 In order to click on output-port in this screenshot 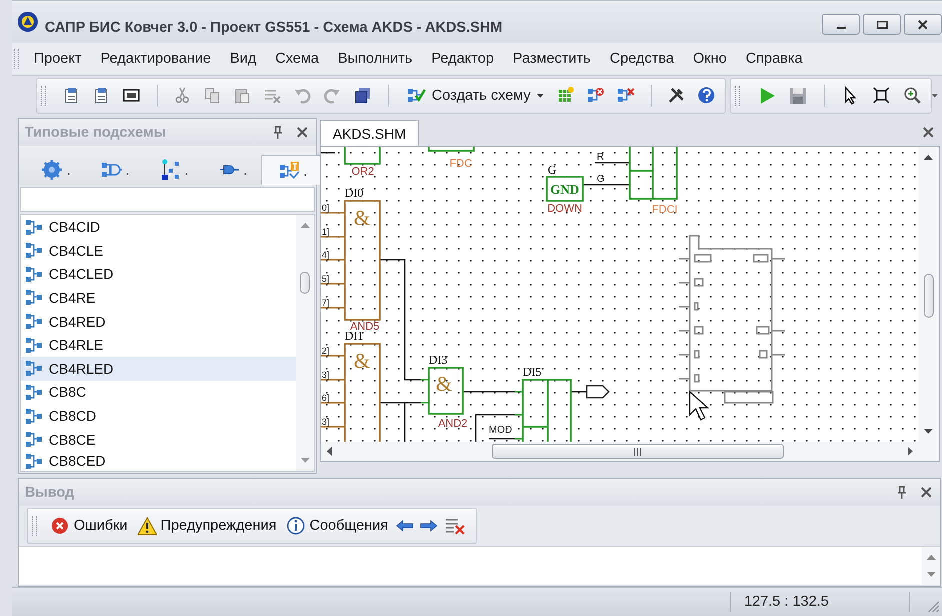, I will do `click(598, 392)`.